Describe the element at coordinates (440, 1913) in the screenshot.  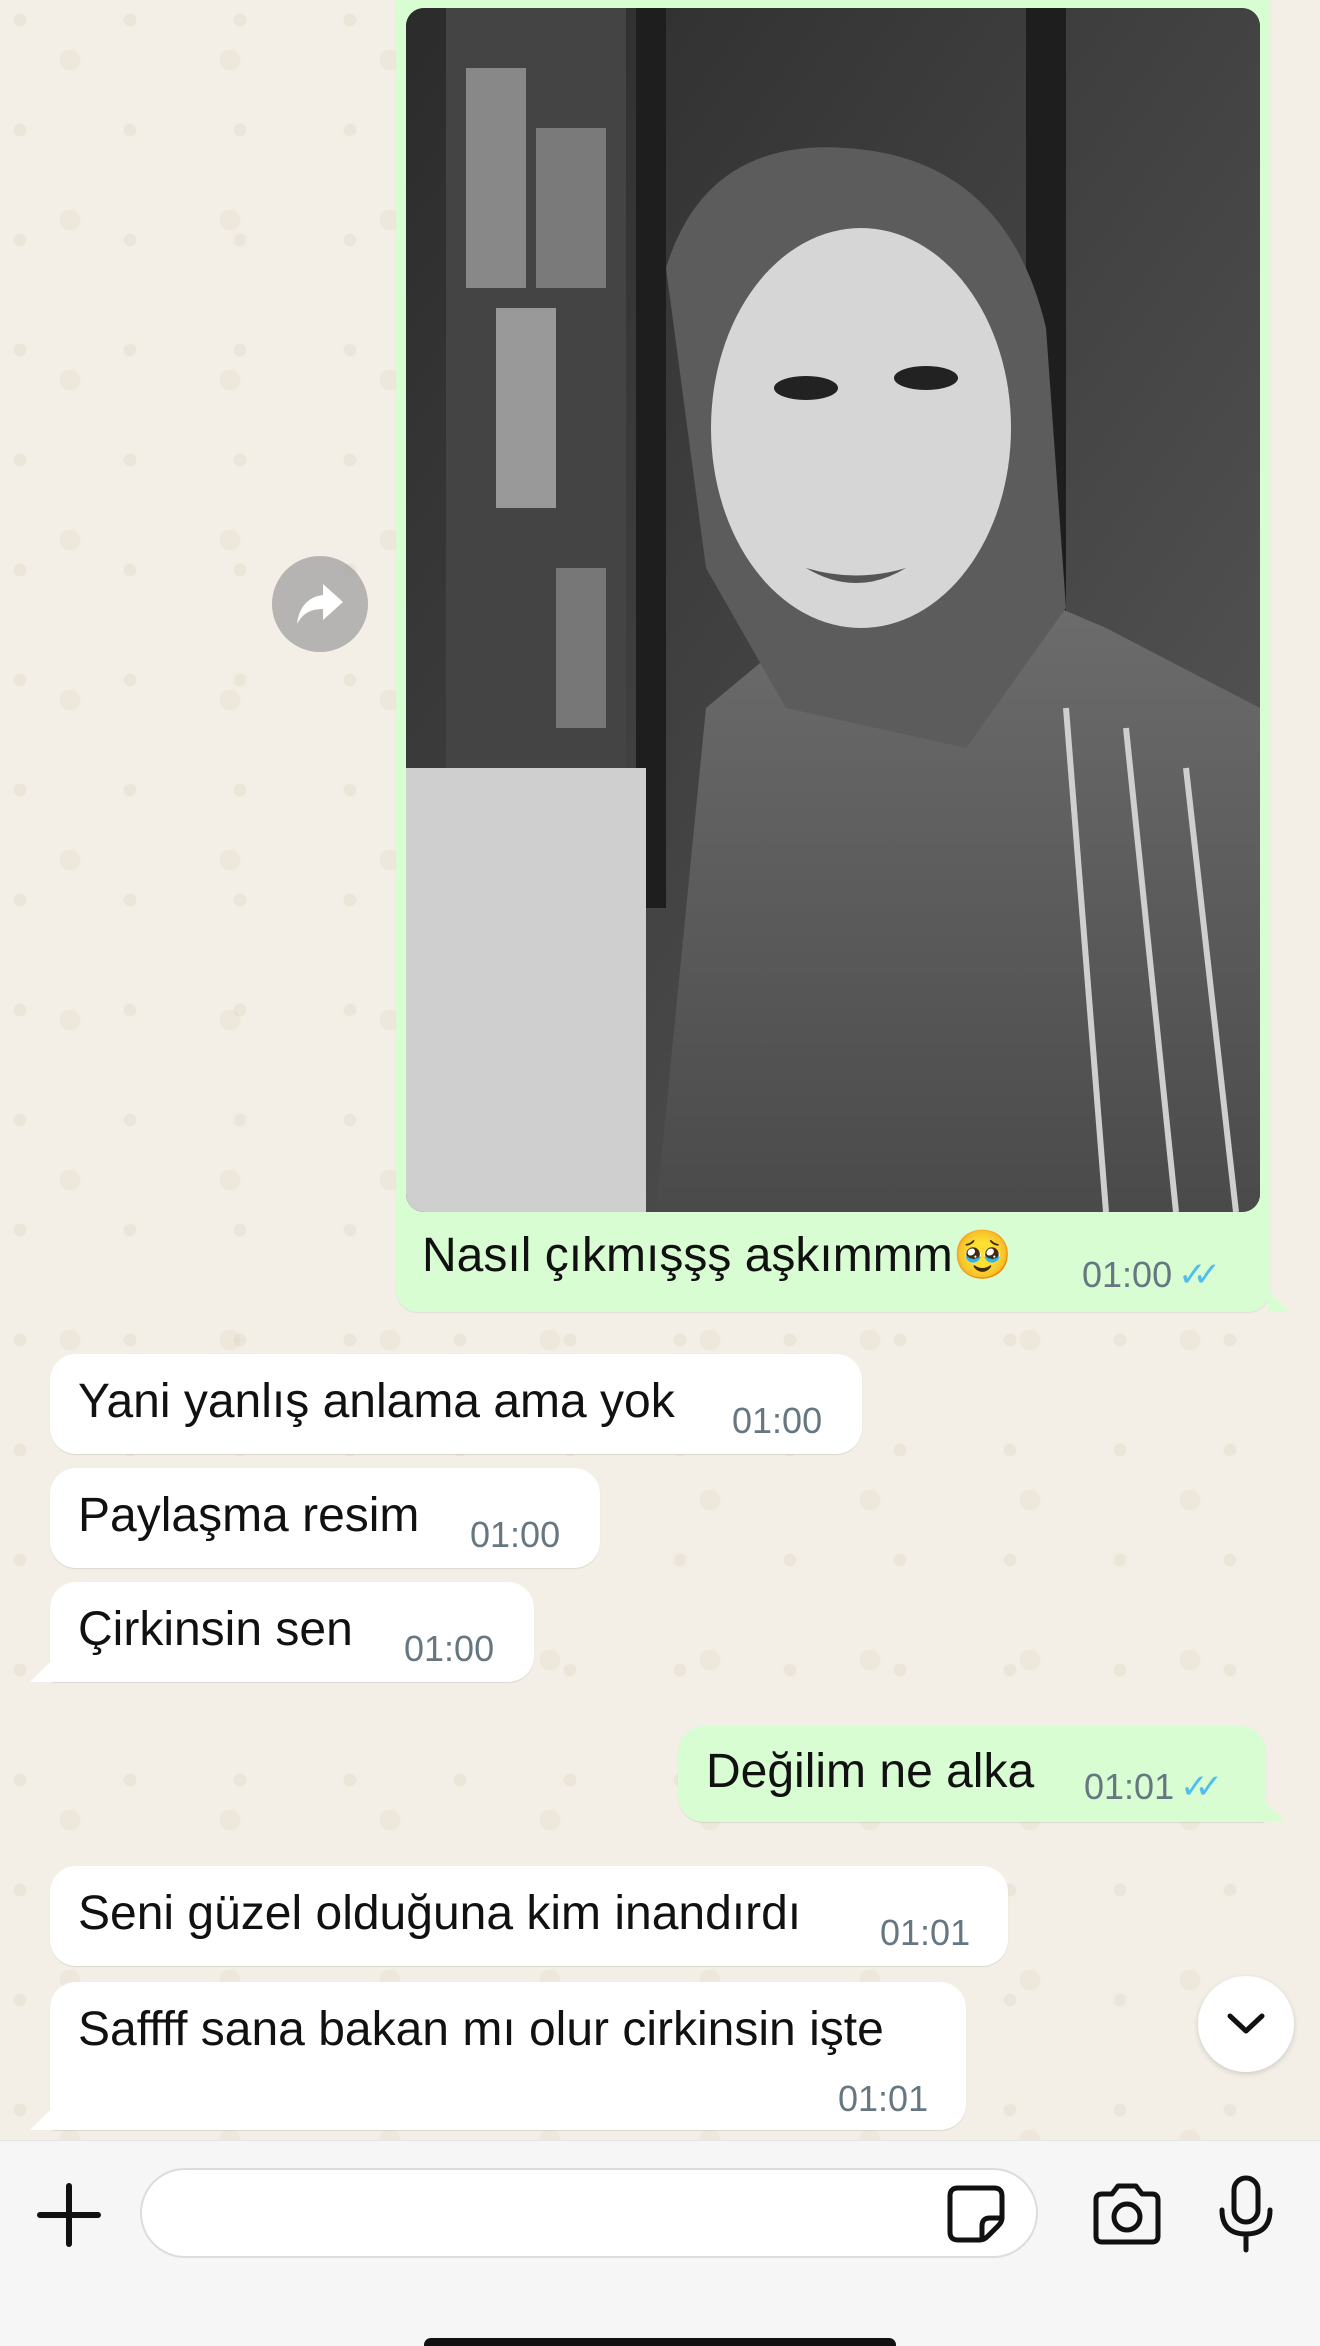
I see `message-text: Seni güzel olduğuna kim inandırdı` at that location.